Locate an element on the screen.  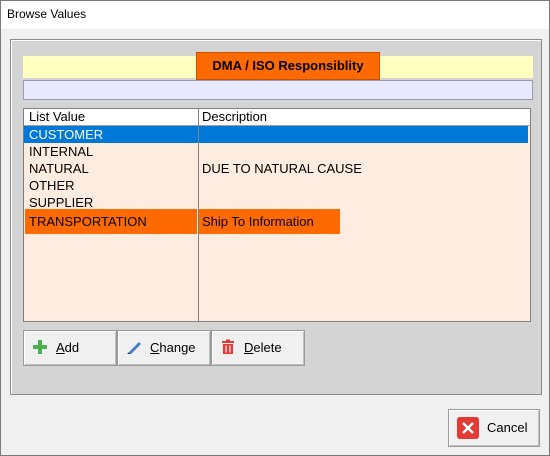
delete-button-label: Delete is located at coordinates (263, 347).